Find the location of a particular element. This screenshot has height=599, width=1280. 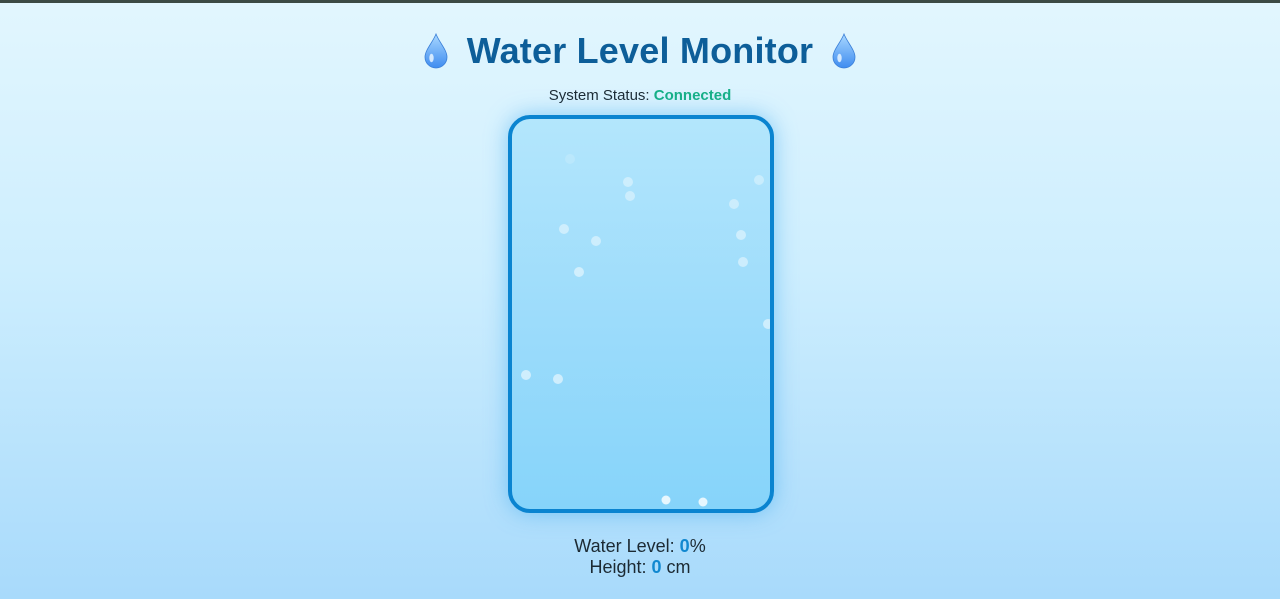

tank-bubbles is located at coordinates (645, 330).